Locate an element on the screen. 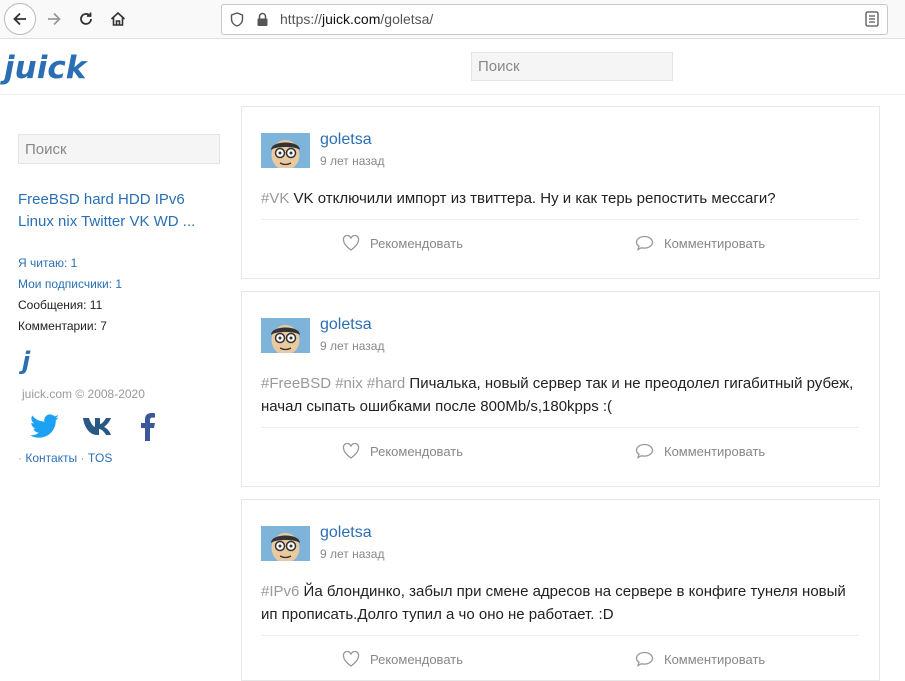 Image resolution: width=905 pixels, height=681 pixels. back-button is located at coordinates (20, 19).